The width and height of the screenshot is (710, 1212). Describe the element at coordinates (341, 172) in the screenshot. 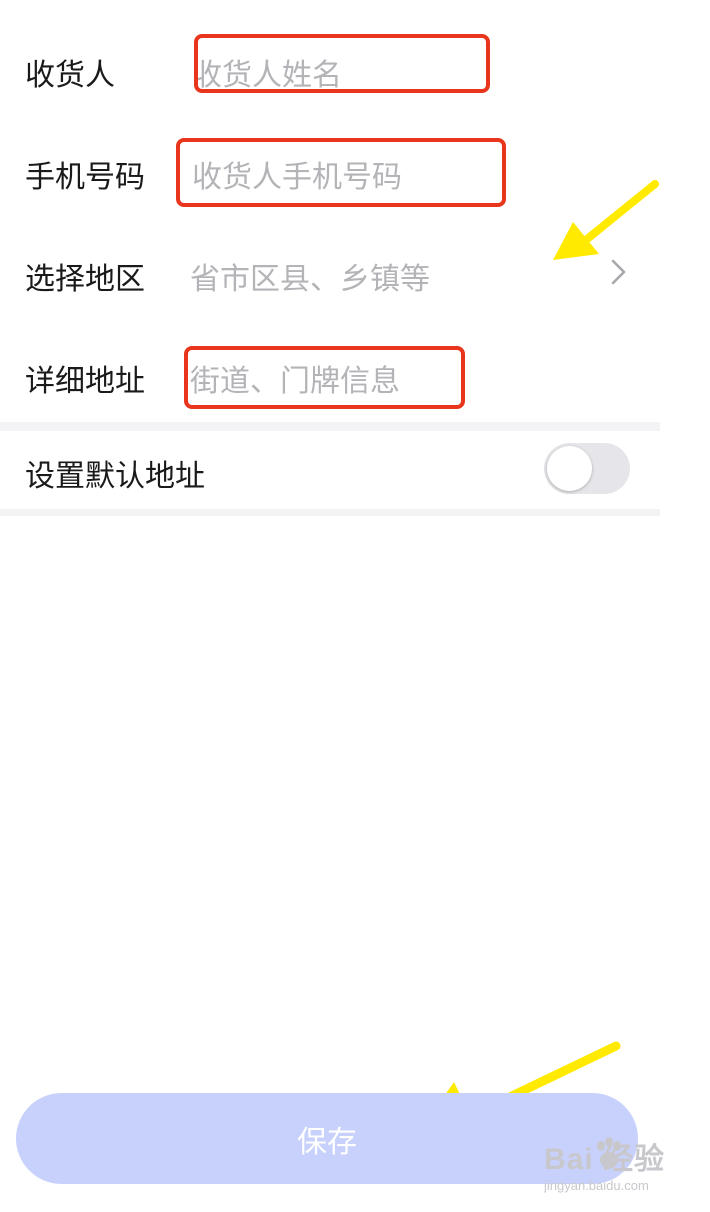

I see `highlight-box-phone` at that location.